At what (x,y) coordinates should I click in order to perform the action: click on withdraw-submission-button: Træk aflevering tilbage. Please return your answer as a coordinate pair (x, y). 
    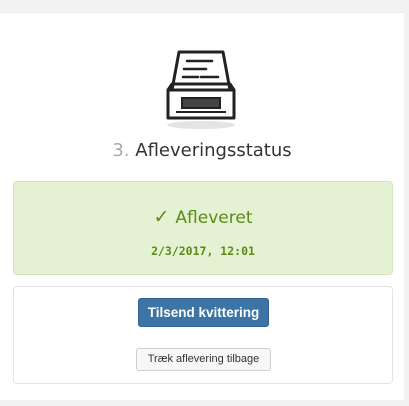
    Looking at the image, I should click on (203, 359).